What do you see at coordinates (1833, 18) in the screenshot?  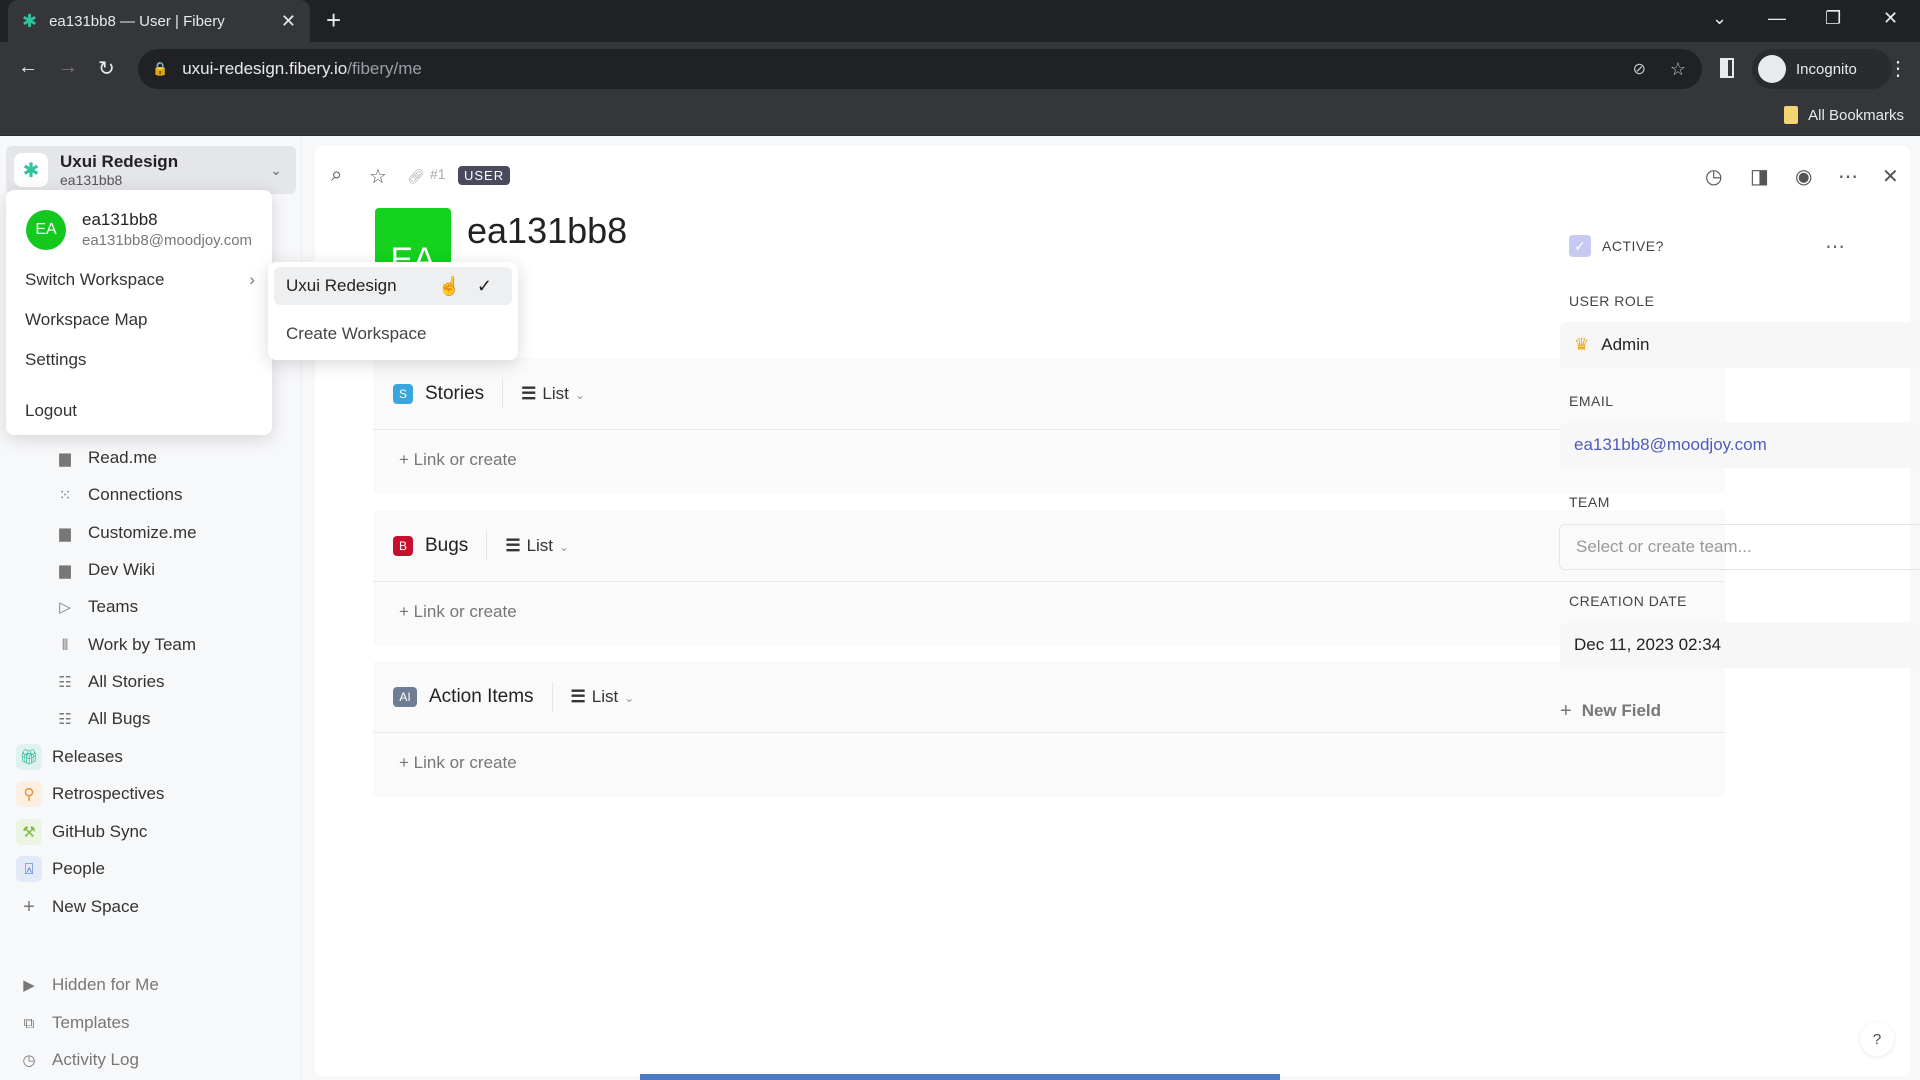 I see `restore-button: ❐` at bounding box center [1833, 18].